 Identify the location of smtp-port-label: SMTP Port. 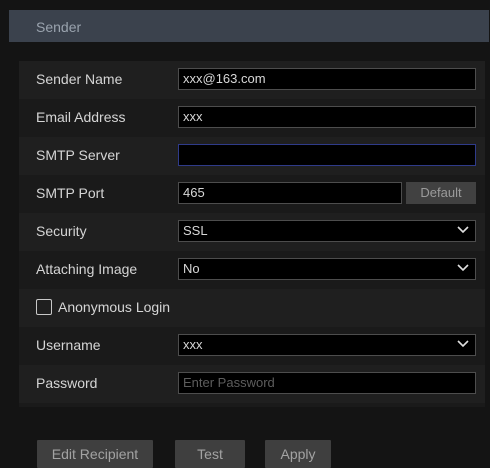
(70, 193).